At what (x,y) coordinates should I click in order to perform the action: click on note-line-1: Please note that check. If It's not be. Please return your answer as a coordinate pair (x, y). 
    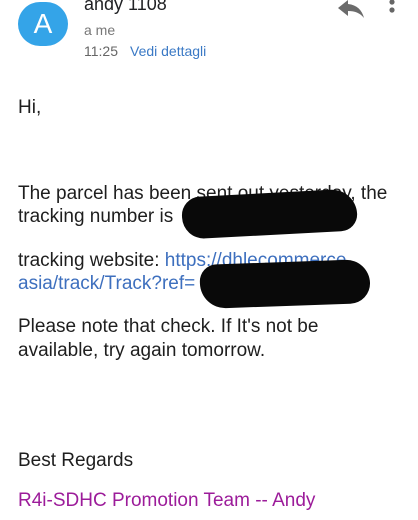
    Looking at the image, I should click on (168, 326).